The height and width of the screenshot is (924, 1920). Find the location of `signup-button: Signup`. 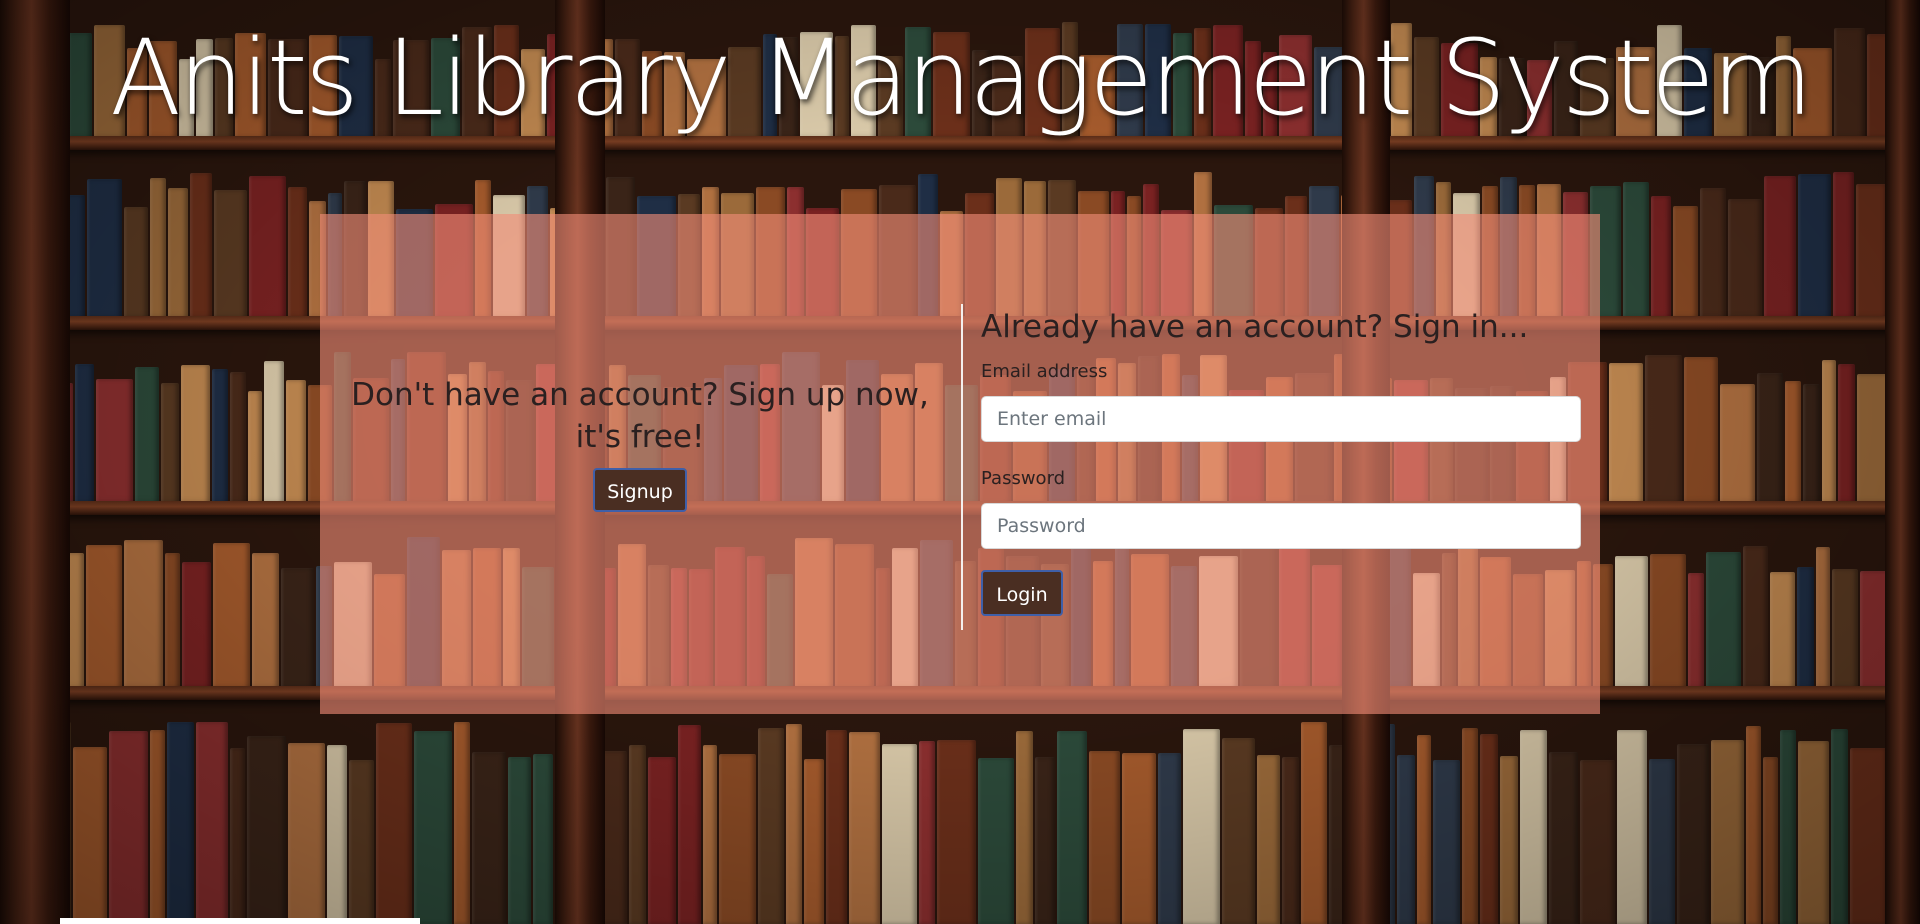

signup-button: Signup is located at coordinates (640, 490).